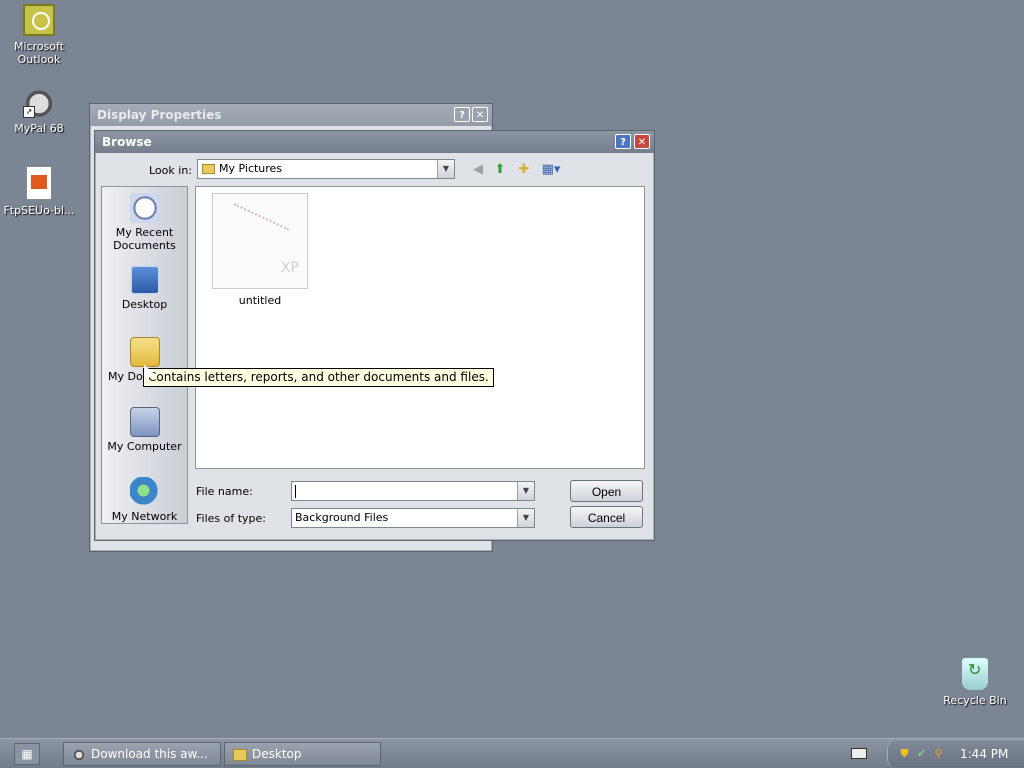 The width and height of the screenshot is (1024, 768). What do you see at coordinates (240, 754) in the screenshot?
I see `folder-icon` at bounding box center [240, 754].